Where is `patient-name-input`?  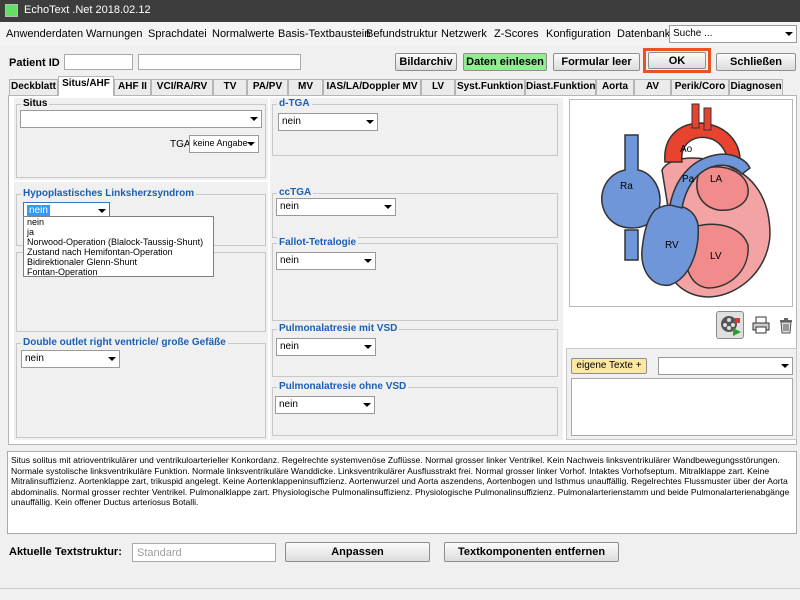 patient-name-input is located at coordinates (219, 62).